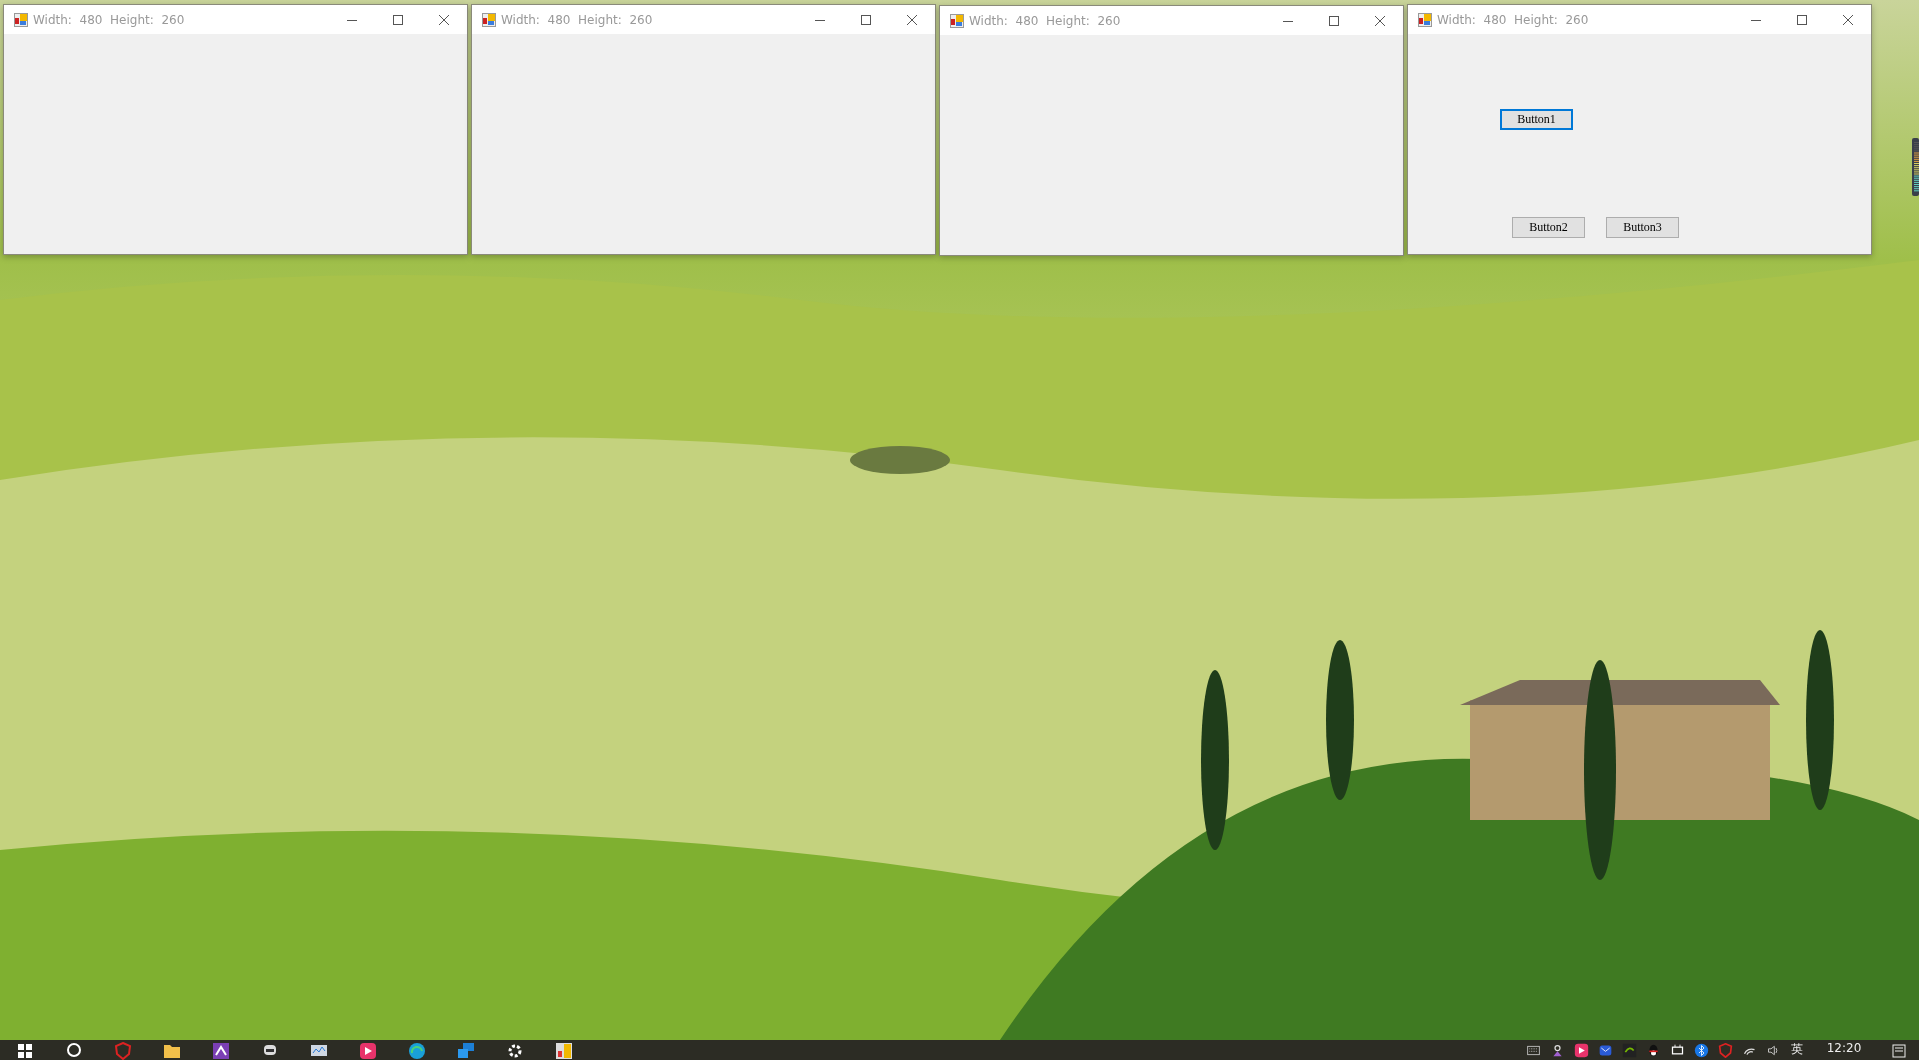 The image size is (1919, 1060). What do you see at coordinates (1605, 1050) in the screenshot?
I see `mail-icon` at bounding box center [1605, 1050].